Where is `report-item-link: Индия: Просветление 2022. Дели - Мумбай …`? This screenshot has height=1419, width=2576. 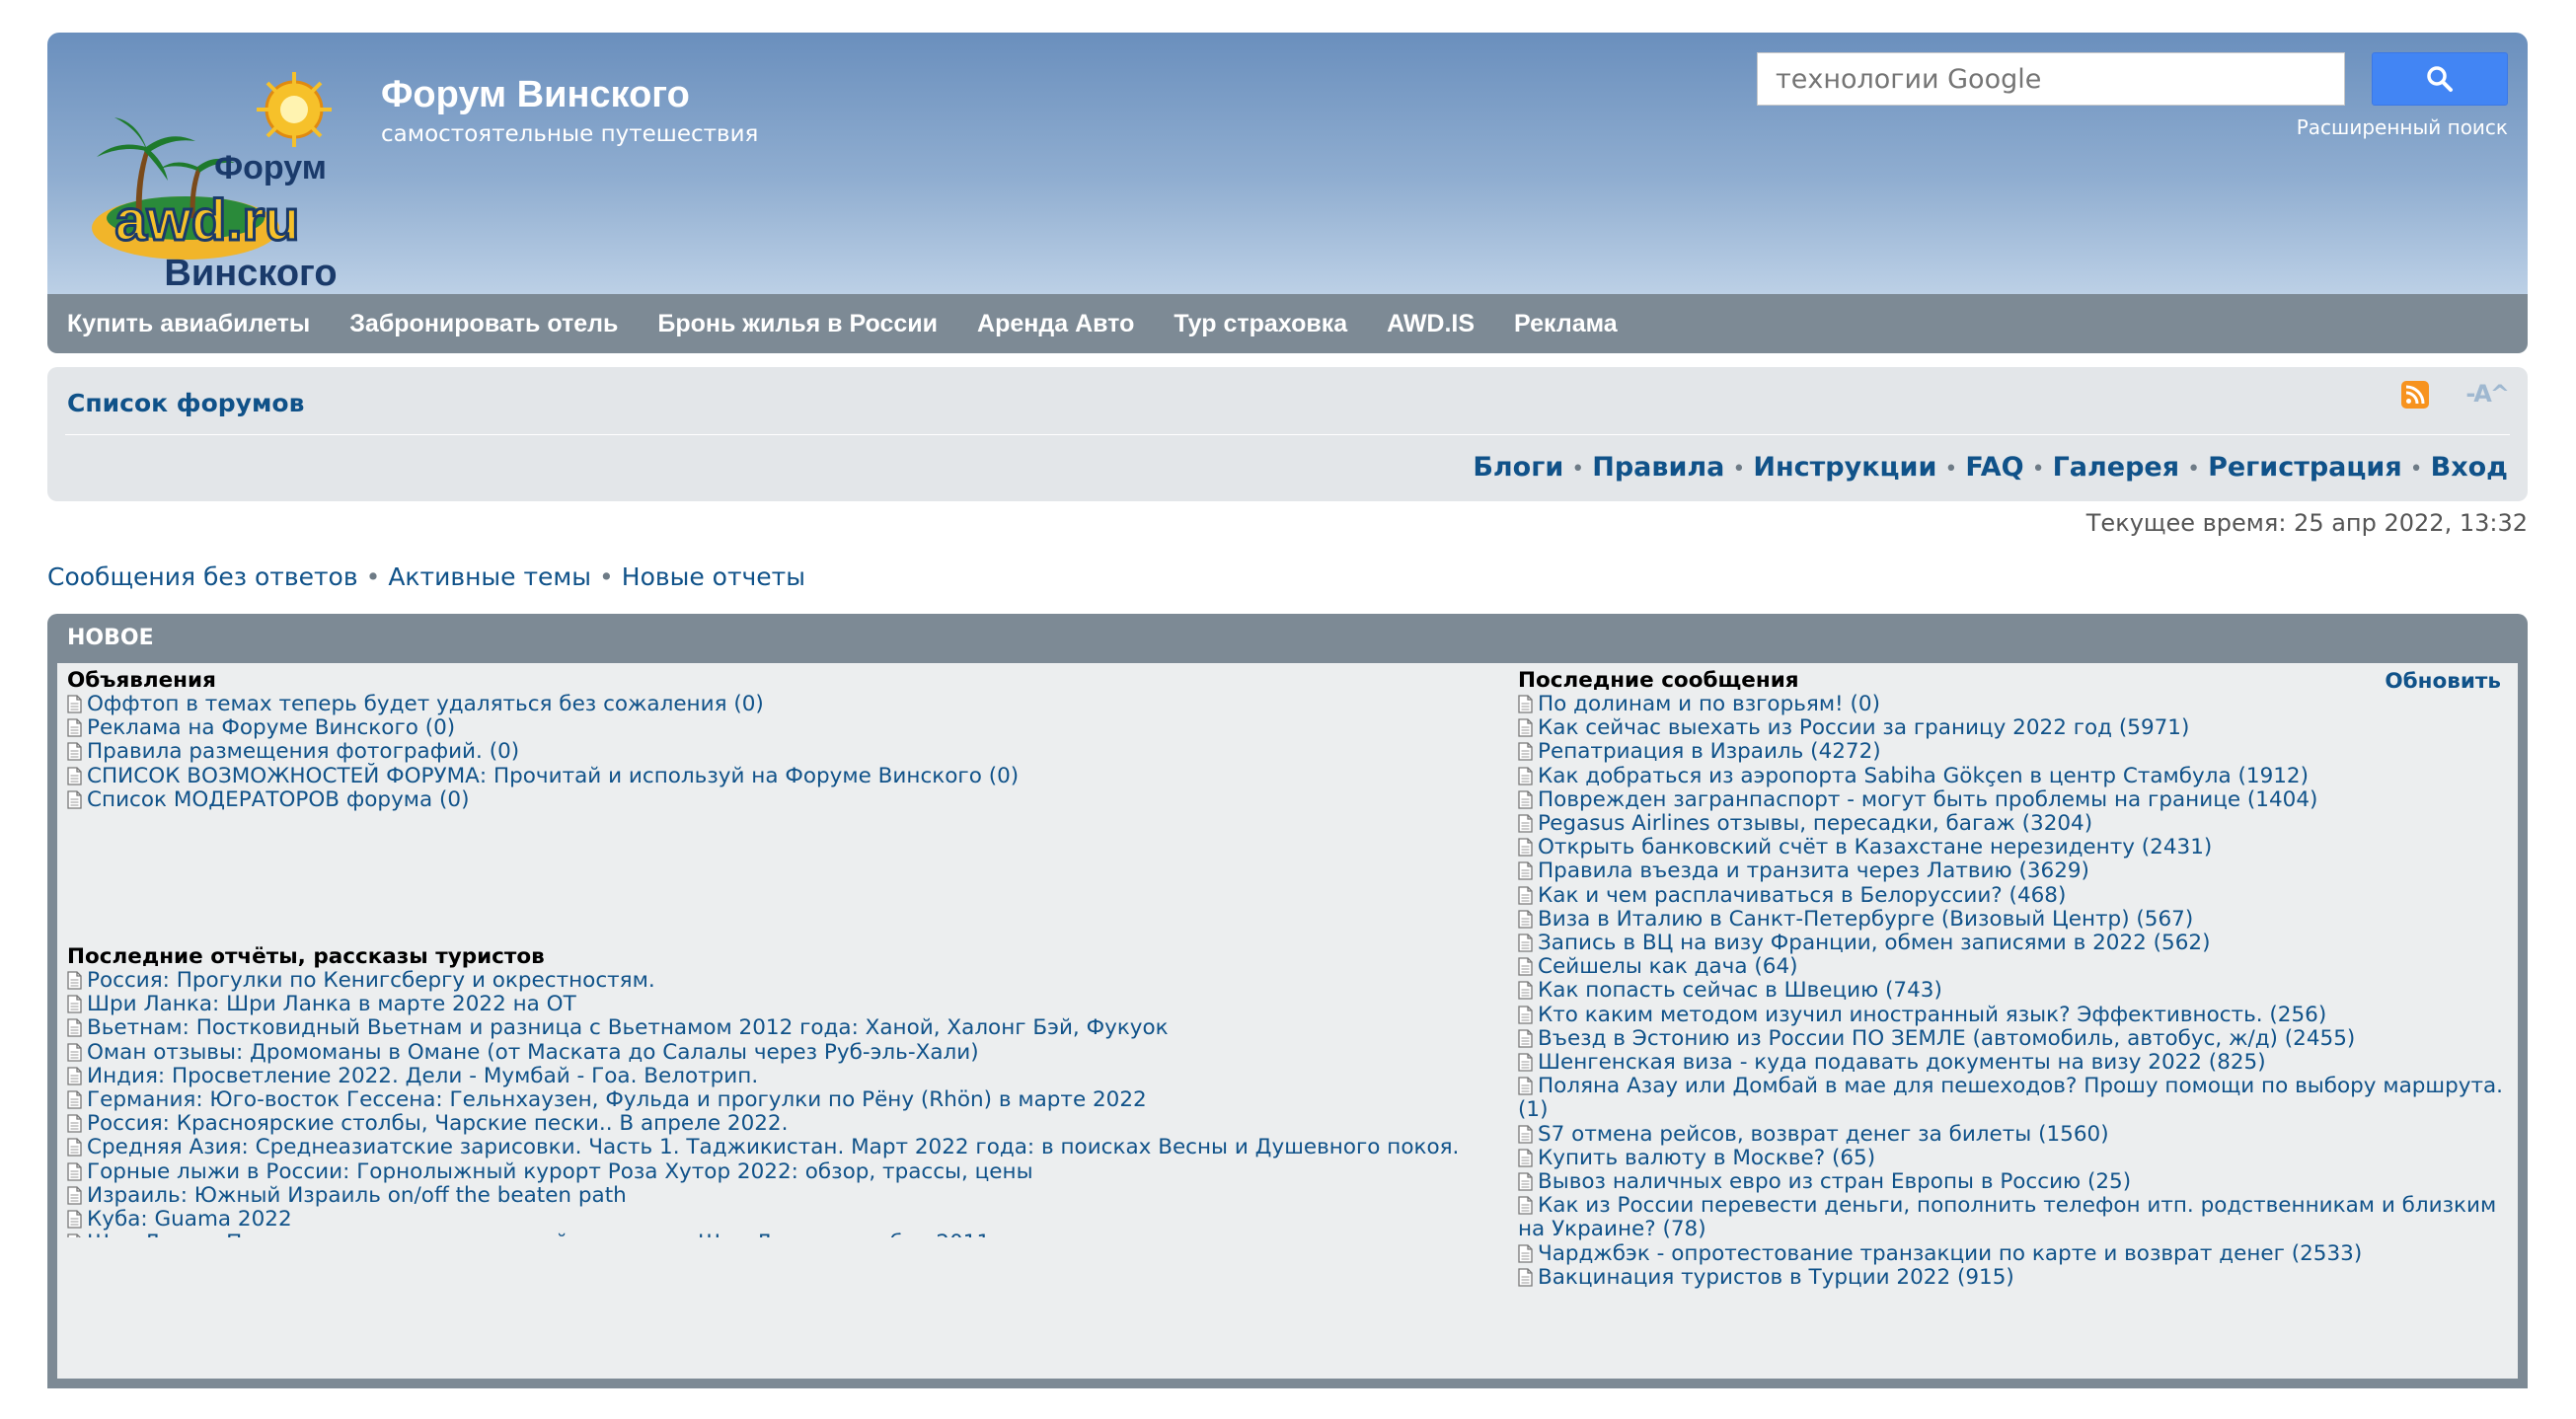
report-item-link: Индия: Просветление 2022. Дели - Мумбай … is located at coordinates (423, 1076).